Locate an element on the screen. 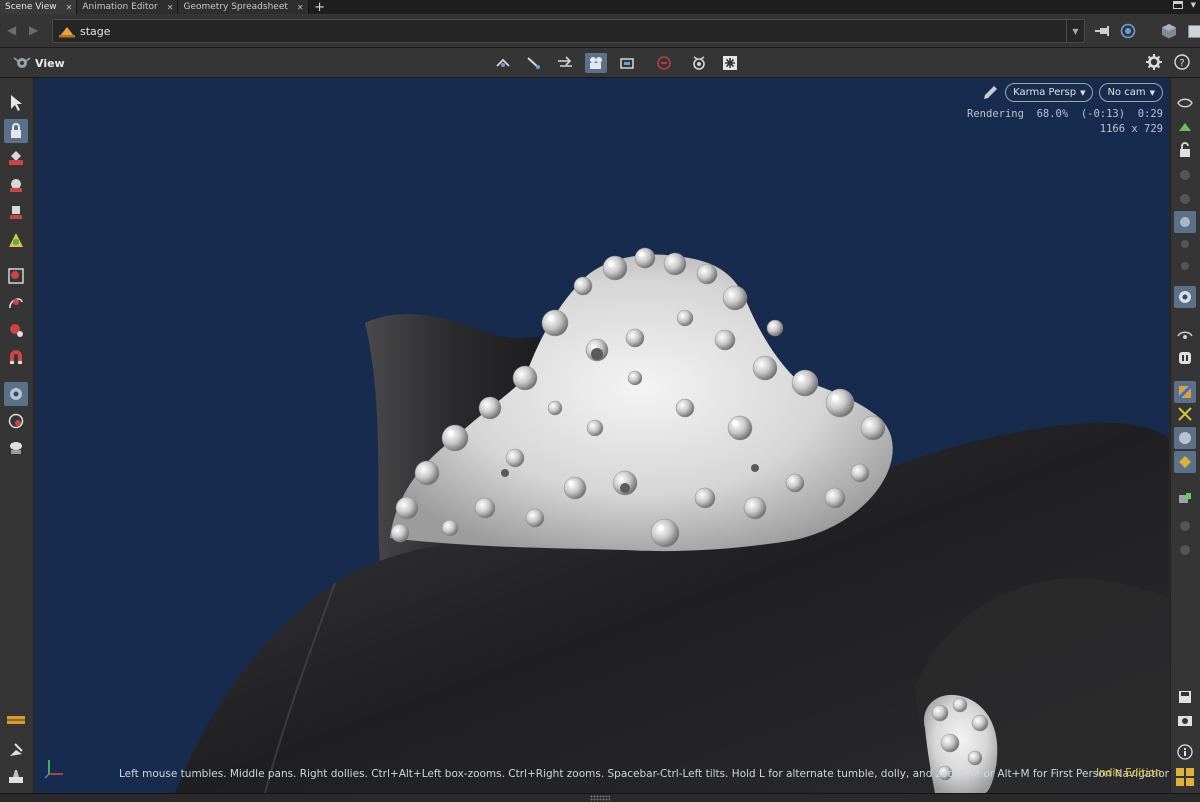 The image size is (1200, 802). geo-icon is located at coordinates (1185, 222).